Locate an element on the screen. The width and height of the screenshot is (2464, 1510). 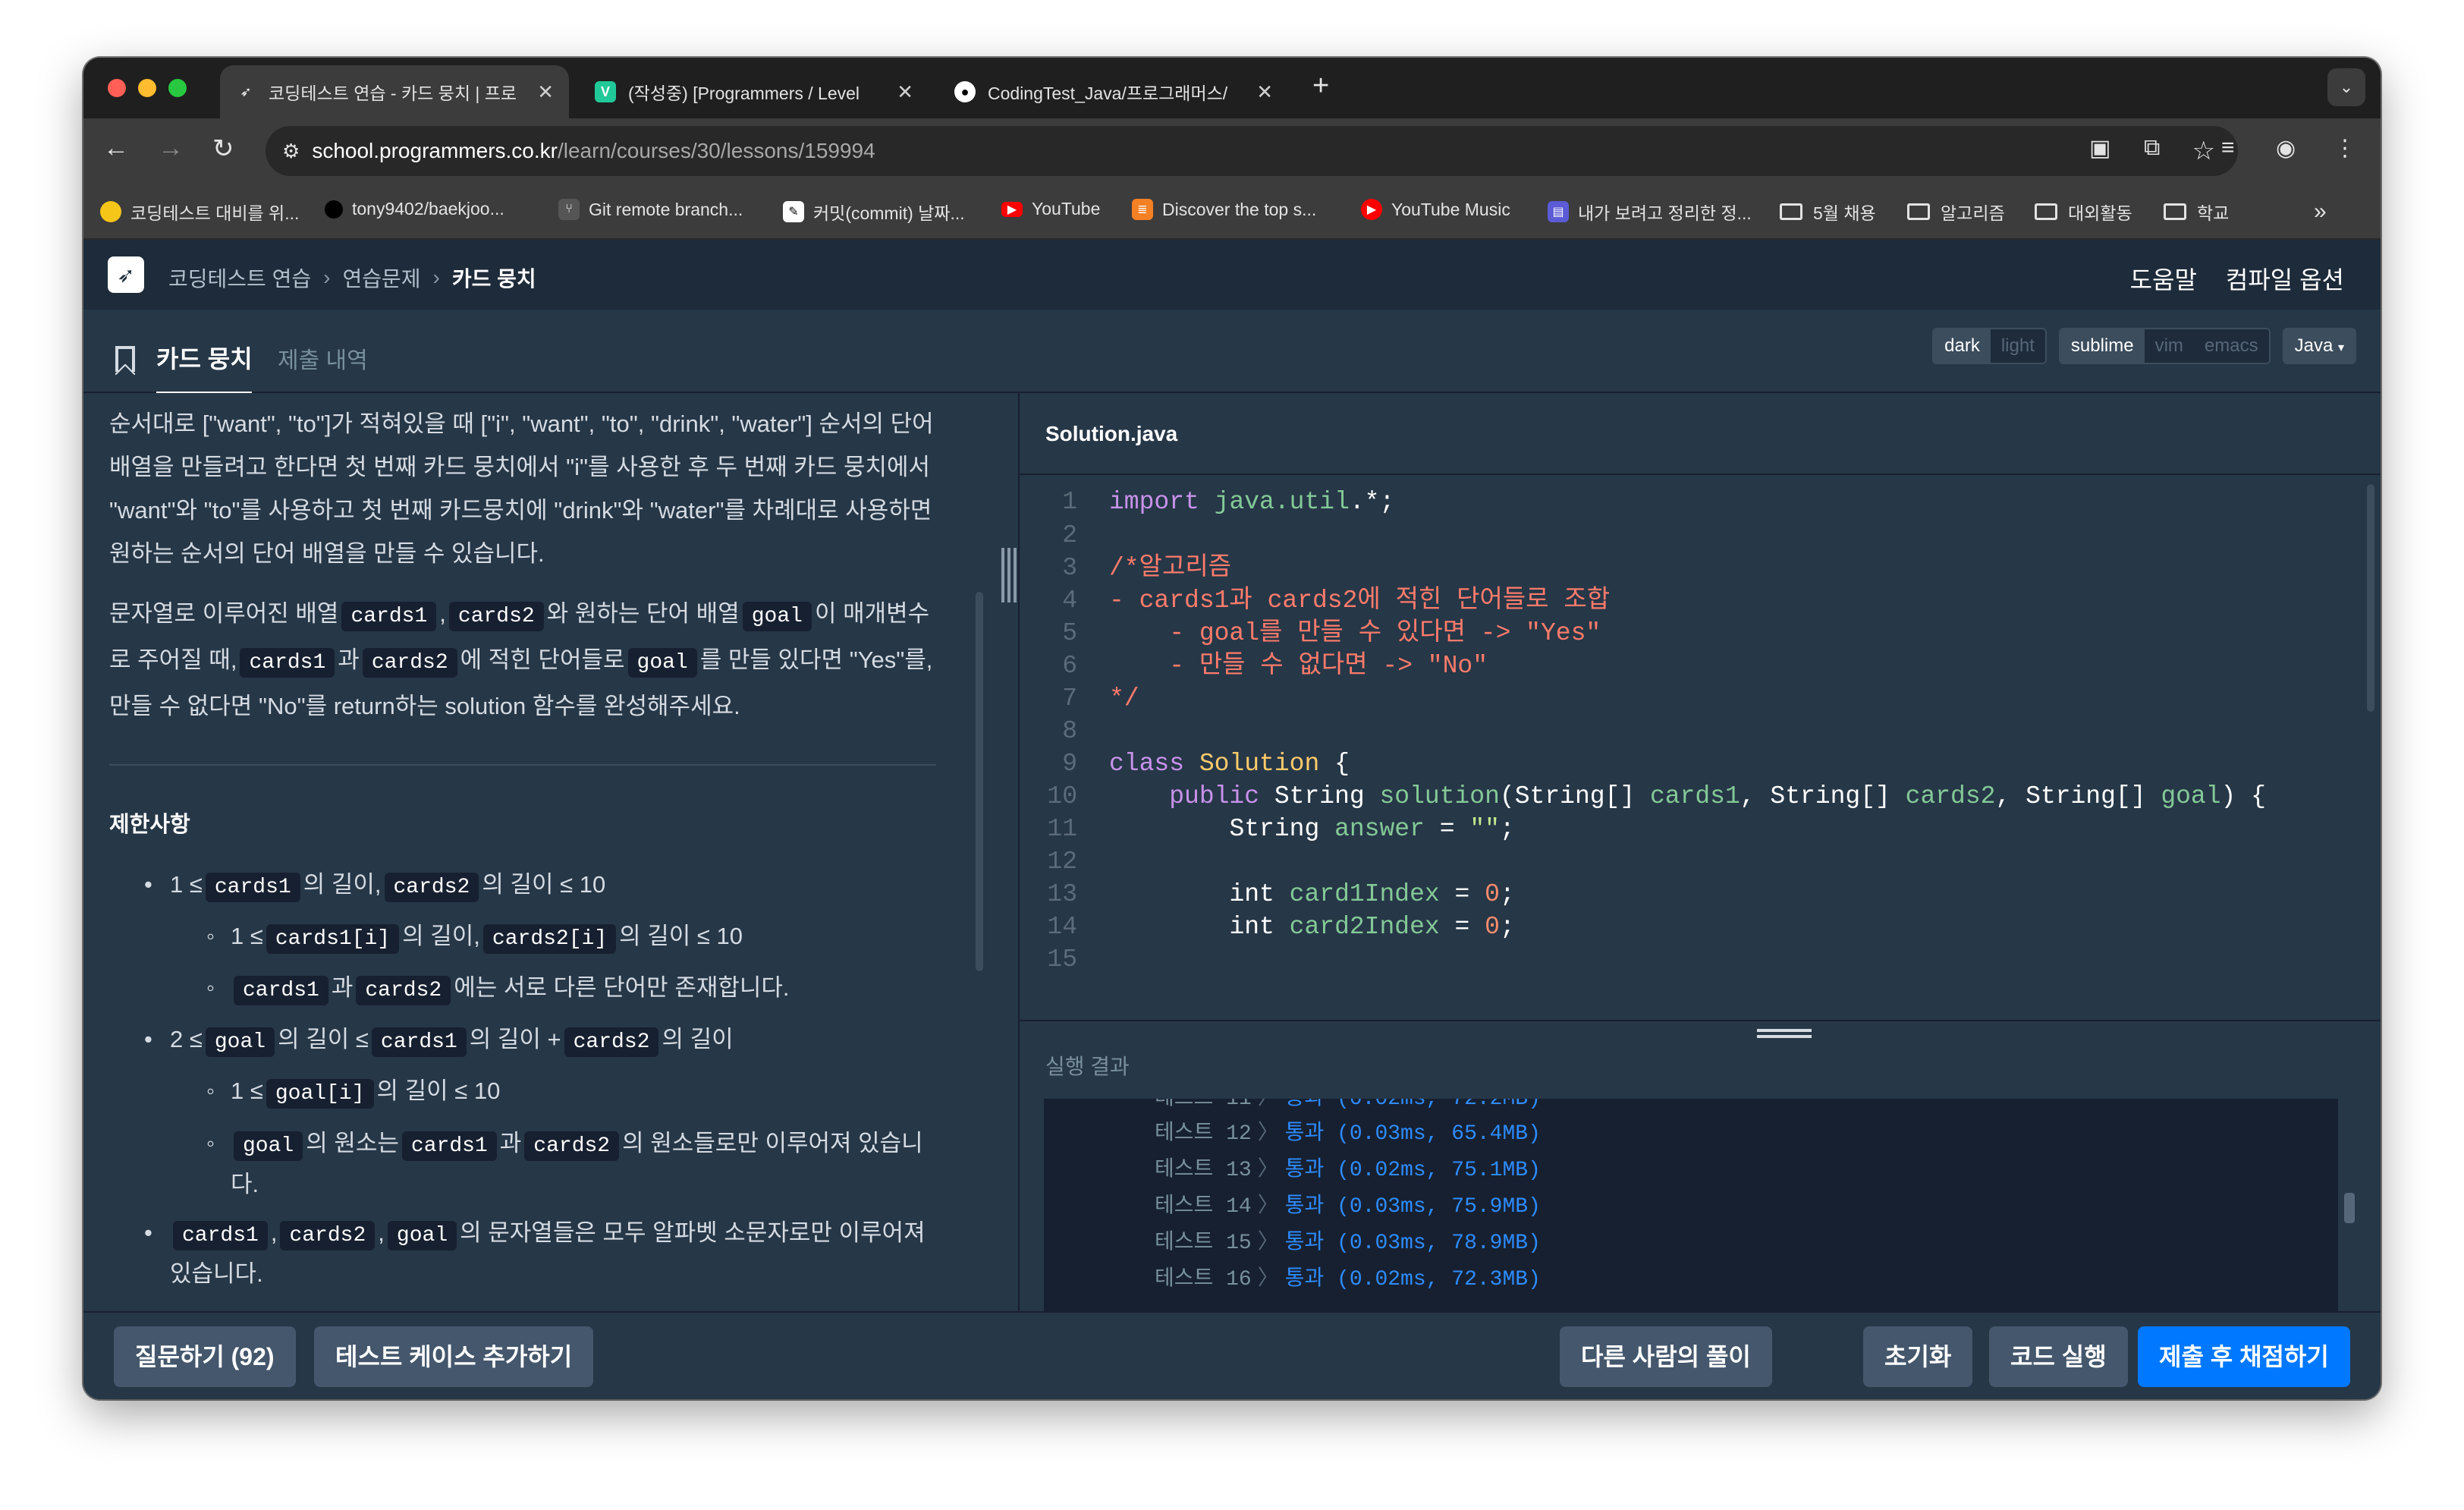
theme-light-option: light is located at coordinates (2017, 346).